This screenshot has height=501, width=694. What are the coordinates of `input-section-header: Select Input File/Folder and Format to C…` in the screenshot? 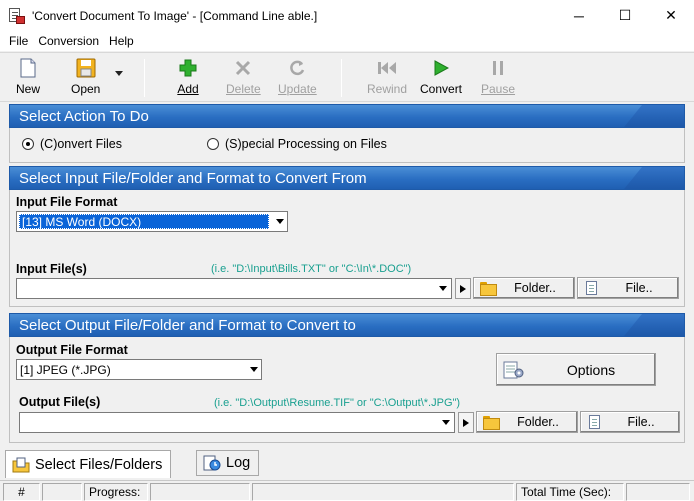 It's located at (347, 178).